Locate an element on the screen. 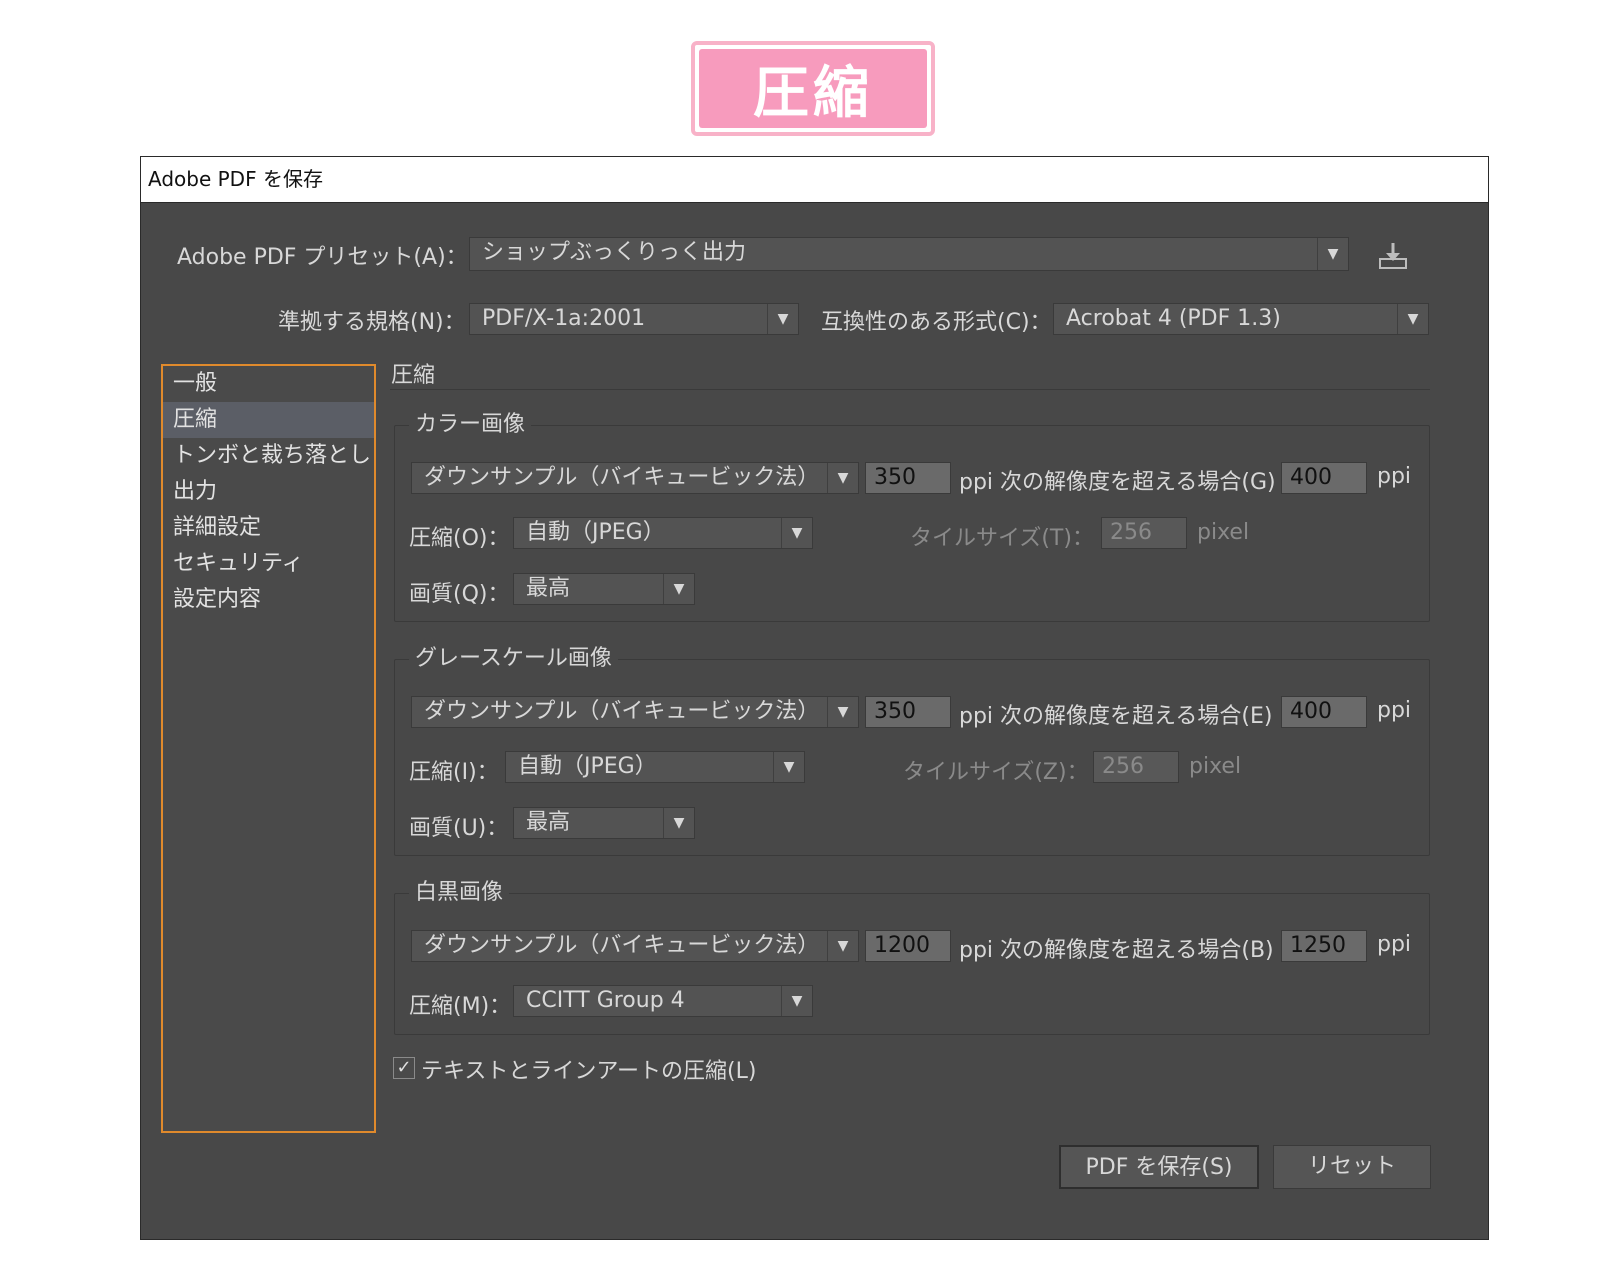 This screenshot has height=1284, width=1601. text-compress-label: テキストとラインアートの圧縮(L) is located at coordinates (589, 1071).